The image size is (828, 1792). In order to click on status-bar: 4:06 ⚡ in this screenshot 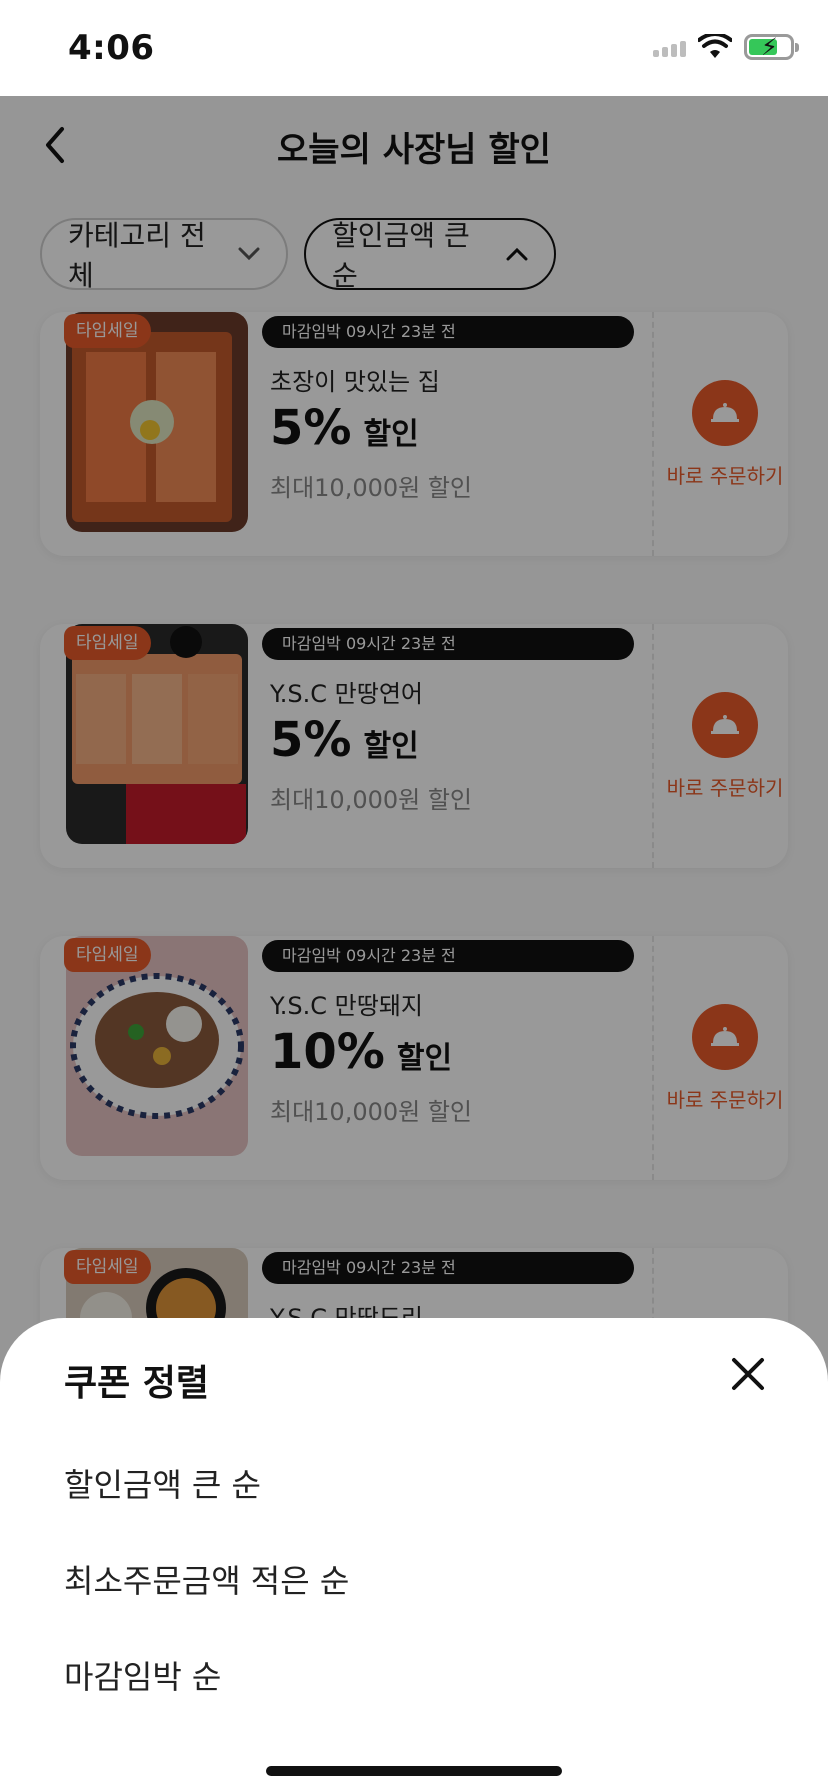, I will do `click(414, 48)`.